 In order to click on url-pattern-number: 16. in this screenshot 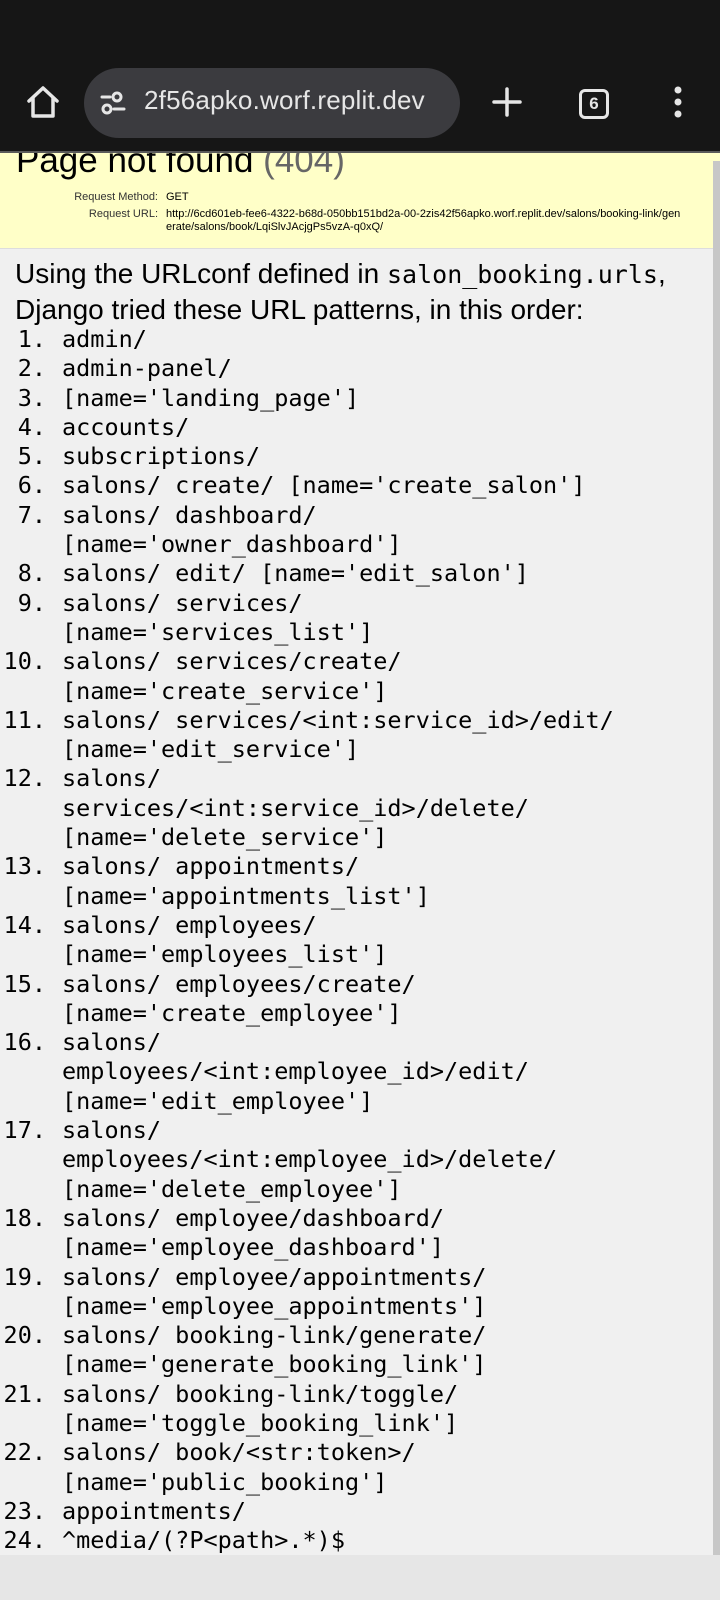, I will do `click(24, 1042)`.